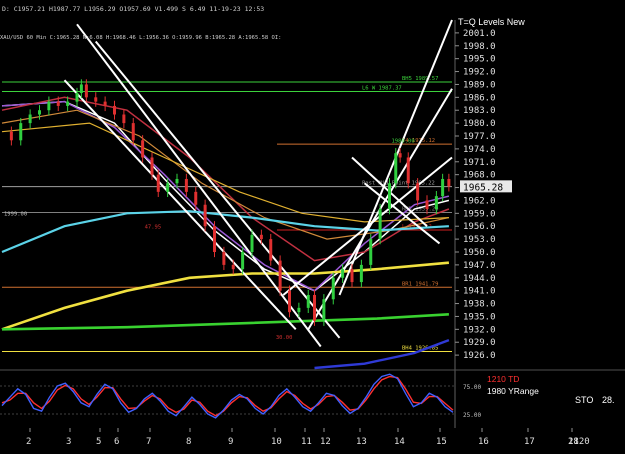  What do you see at coordinates (479, 163) in the screenshot?
I see `y-tick-label: 1971.0` at bounding box center [479, 163].